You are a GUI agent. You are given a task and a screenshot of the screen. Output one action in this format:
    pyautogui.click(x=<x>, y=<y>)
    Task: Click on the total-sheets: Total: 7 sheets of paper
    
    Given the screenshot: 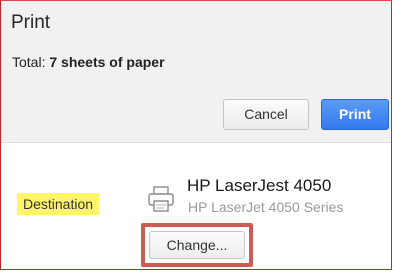 What is the action you would take?
    pyautogui.click(x=88, y=62)
    